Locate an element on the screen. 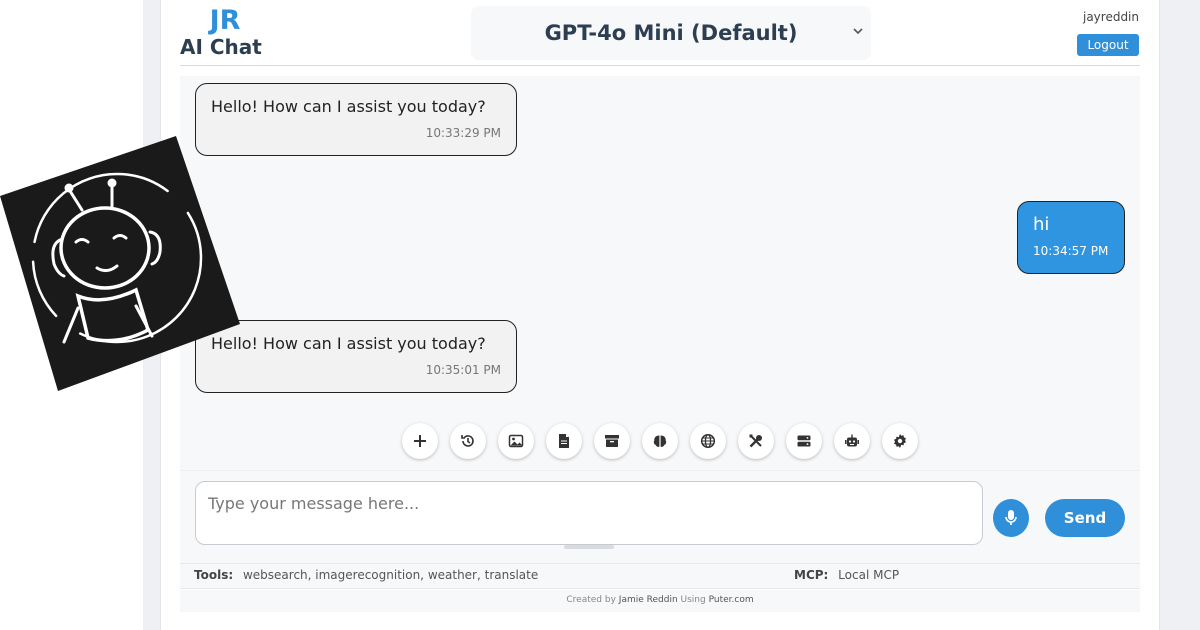 This screenshot has width=1200, height=630. message-timestamp: 10:35:01 PM is located at coordinates (463, 370).